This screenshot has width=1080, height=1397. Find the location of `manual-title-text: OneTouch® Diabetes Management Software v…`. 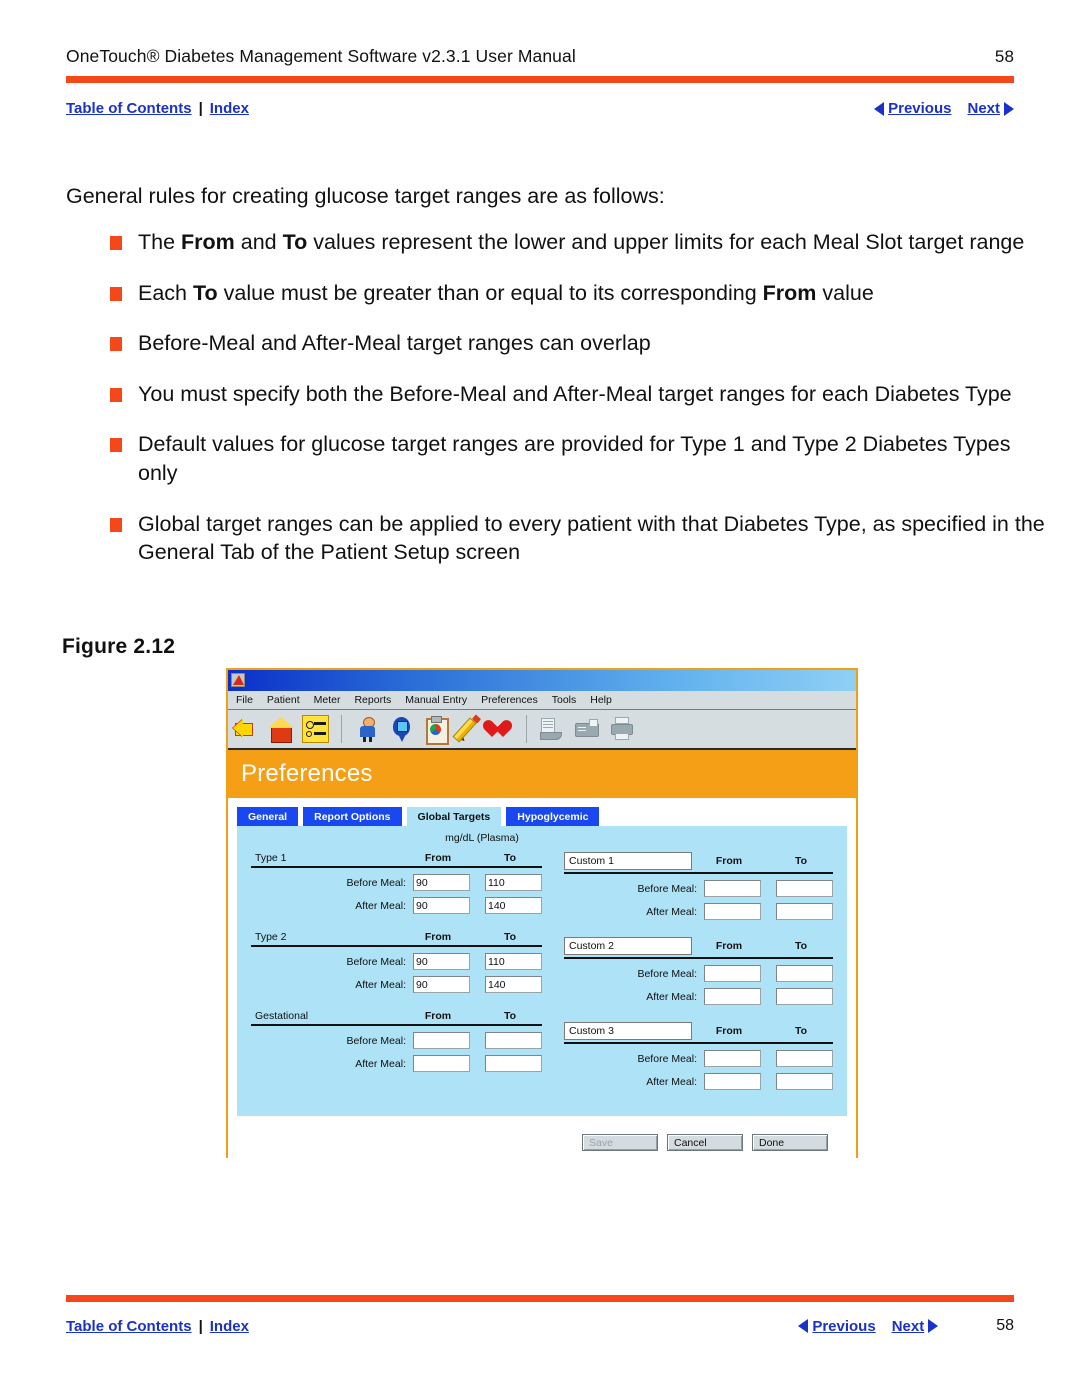

manual-title-text: OneTouch® Diabetes Management Software v… is located at coordinates (321, 56).